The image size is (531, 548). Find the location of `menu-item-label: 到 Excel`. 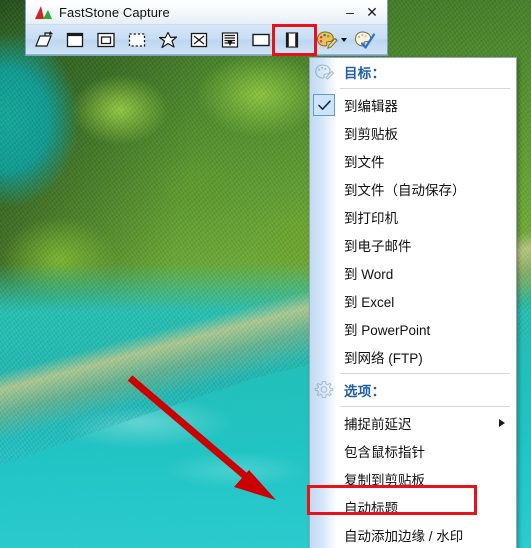

menu-item-label: 到 Excel is located at coordinates (369, 302).